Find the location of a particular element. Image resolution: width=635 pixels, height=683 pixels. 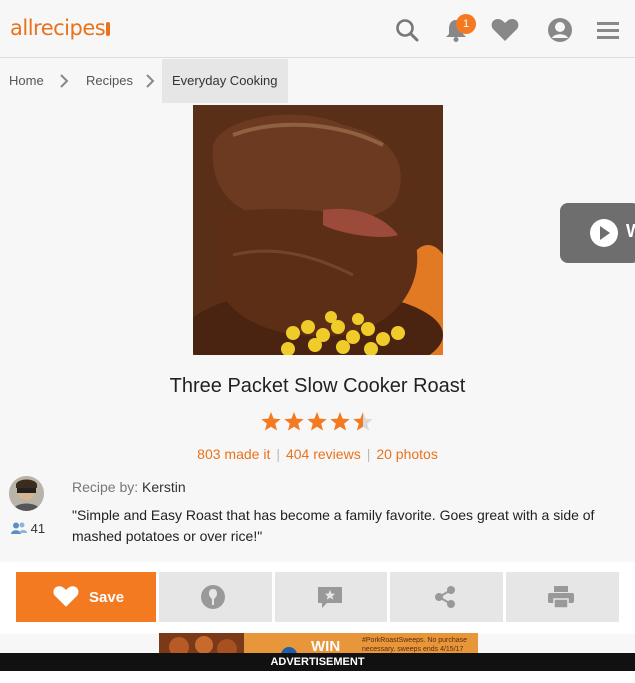

followers-icon is located at coordinates (19, 528).